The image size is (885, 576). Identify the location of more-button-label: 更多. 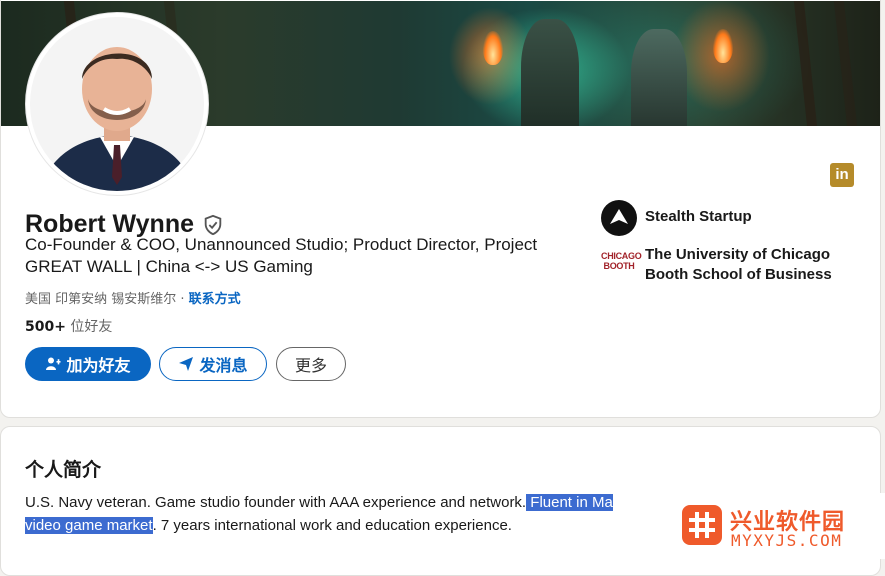
(310, 365).